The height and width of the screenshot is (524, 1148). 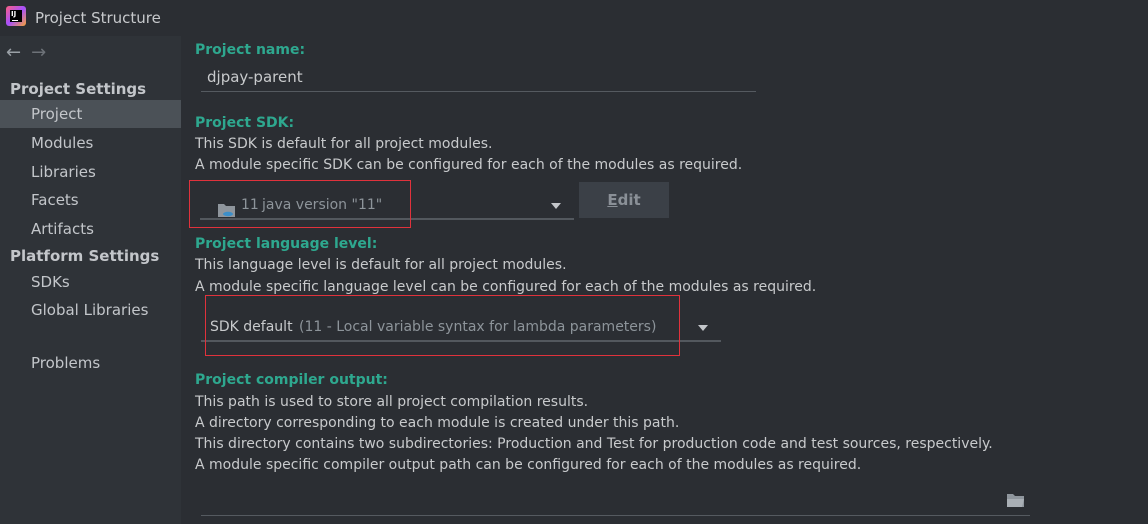 What do you see at coordinates (90, 143) in the screenshot?
I see `sidebar-item-modules: Modules` at bounding box center [90, 143].